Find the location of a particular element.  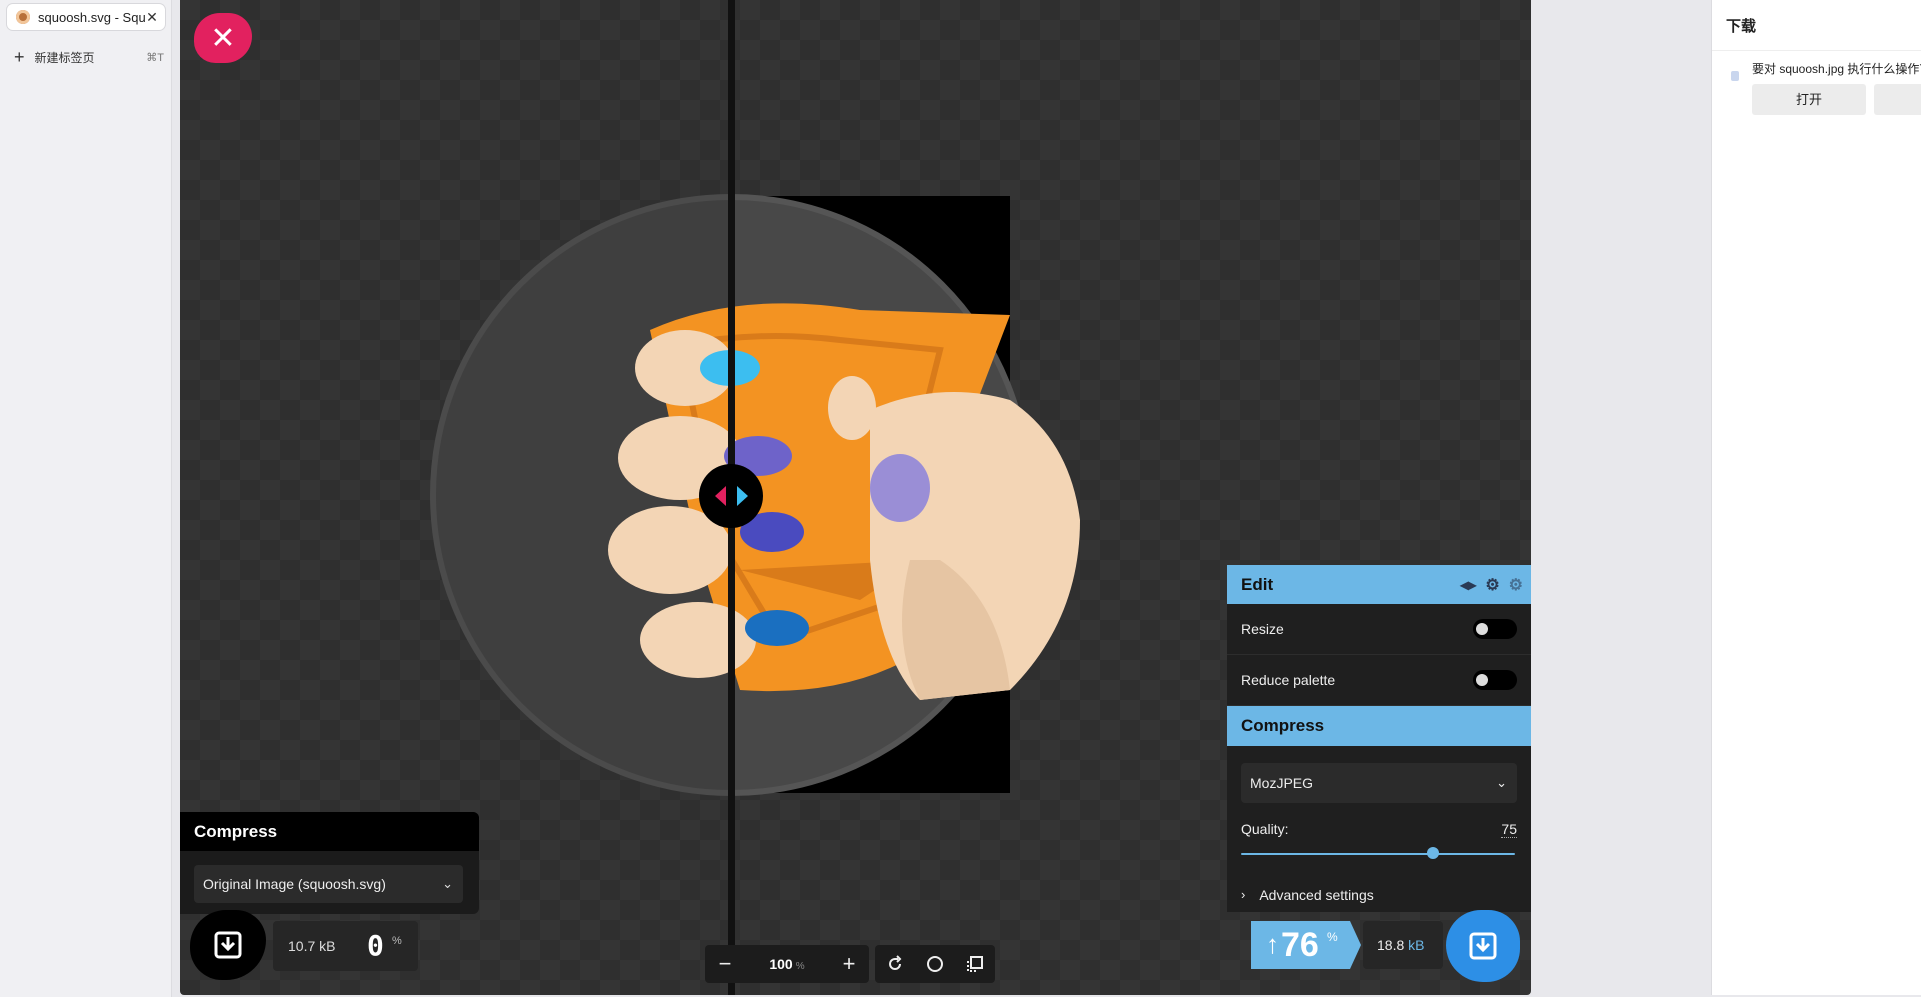

ratio-unit: % is located at coordinates (1332, 937).